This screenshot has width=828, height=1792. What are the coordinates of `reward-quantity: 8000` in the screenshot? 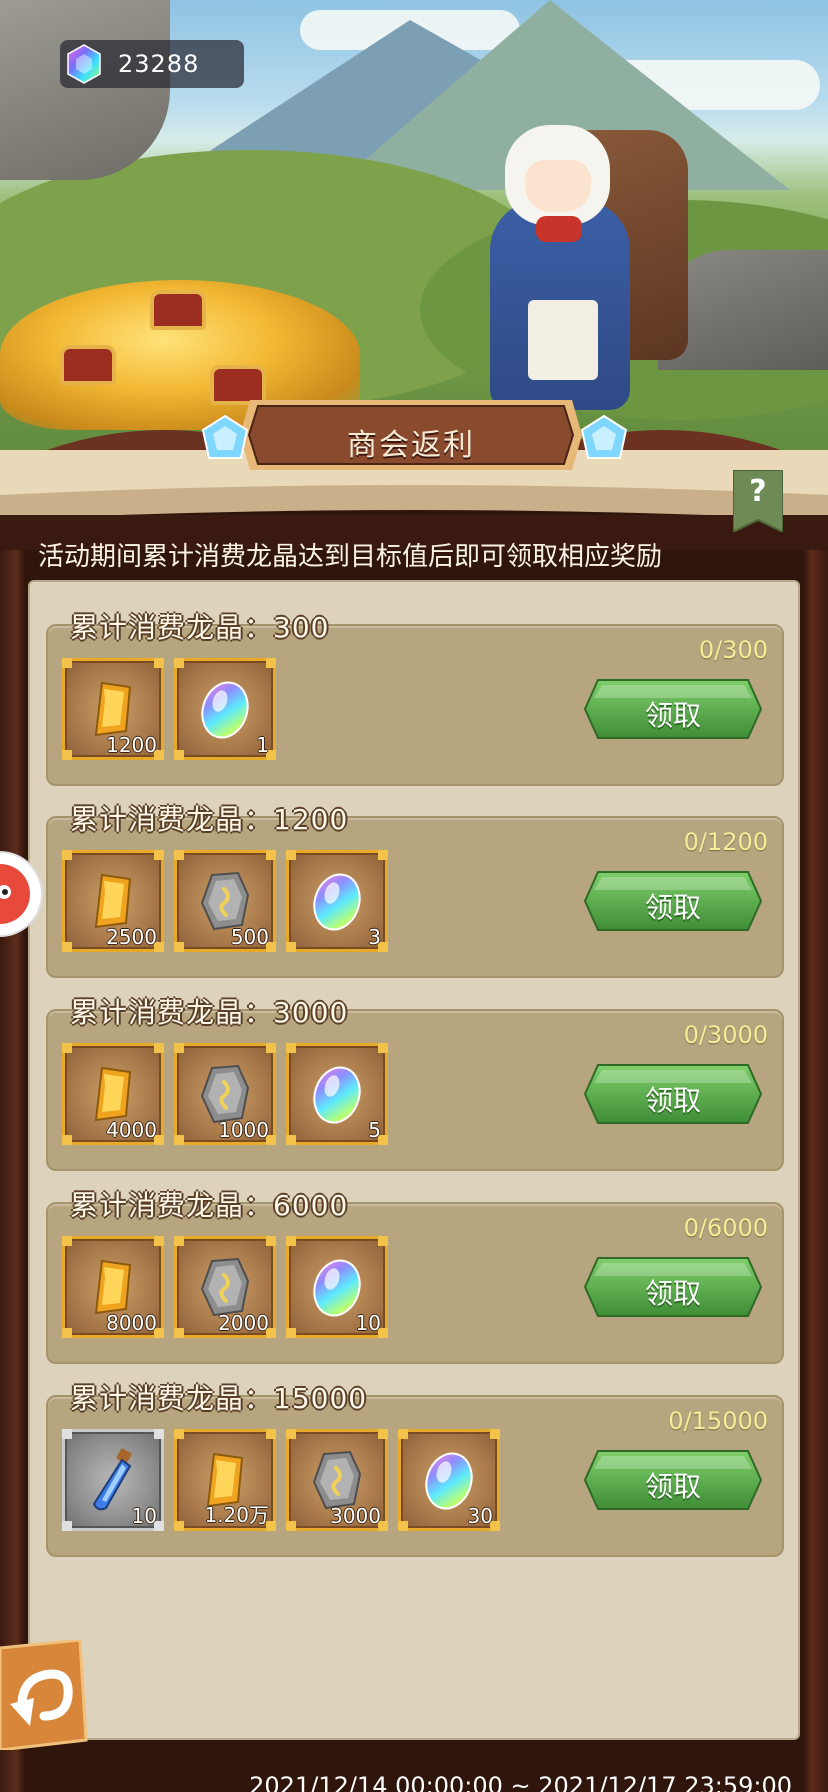 It's located at (131, 1323).